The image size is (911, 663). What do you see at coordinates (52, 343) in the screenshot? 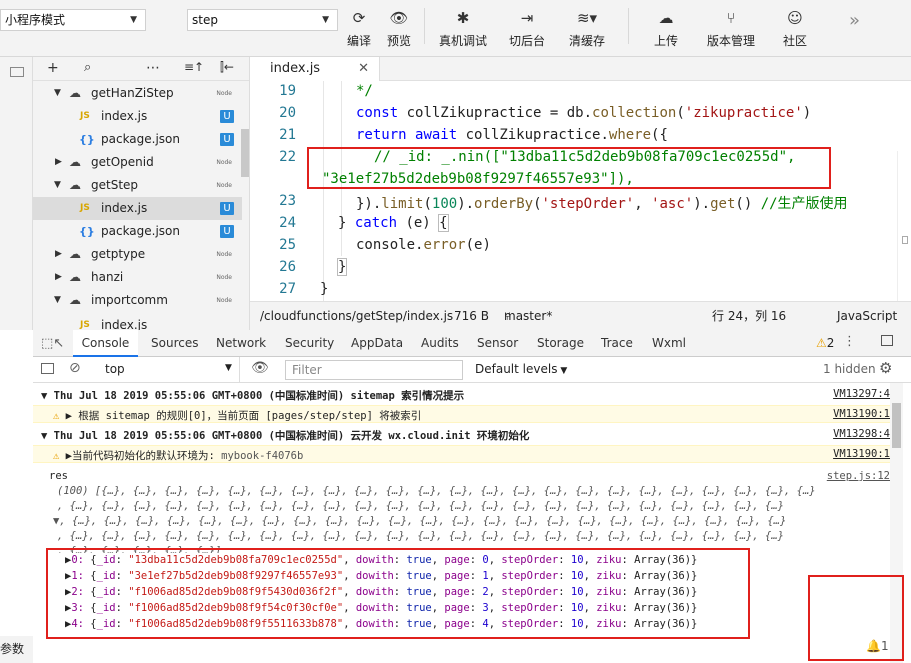
I see `inspect-icon: ⬚↖` at bounding box center [52, 343].